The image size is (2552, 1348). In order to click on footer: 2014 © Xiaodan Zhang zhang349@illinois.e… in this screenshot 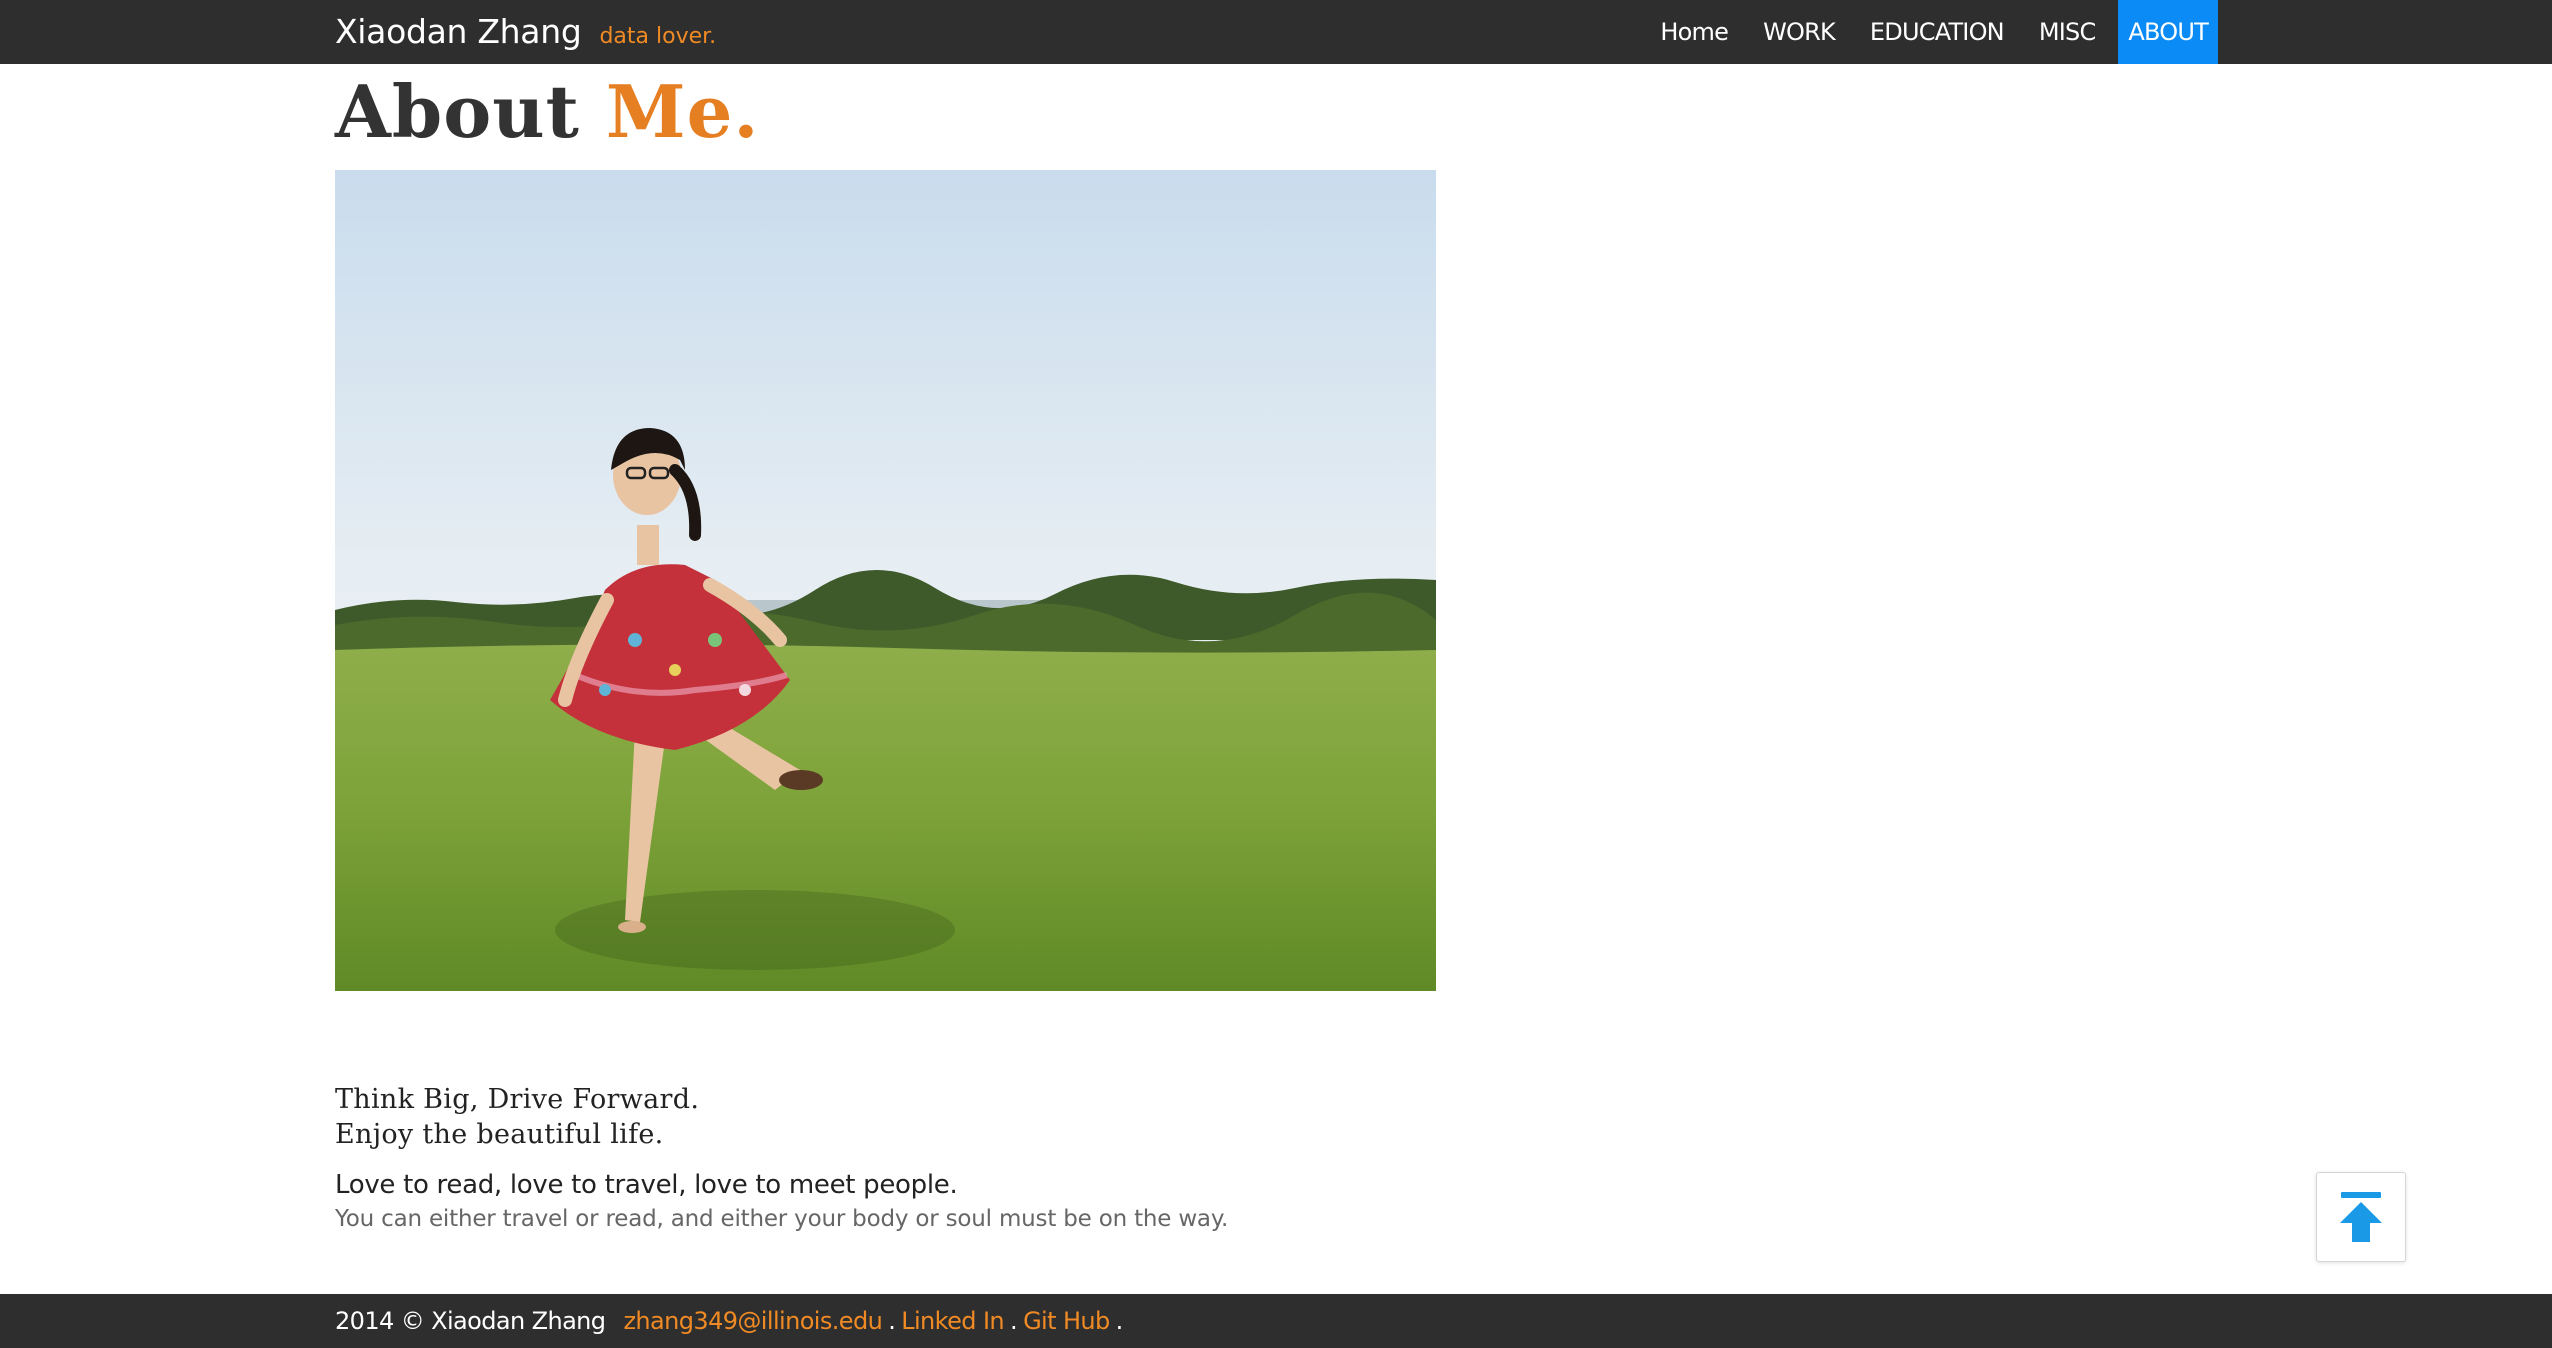, I will do `click(1276, 1321)`.